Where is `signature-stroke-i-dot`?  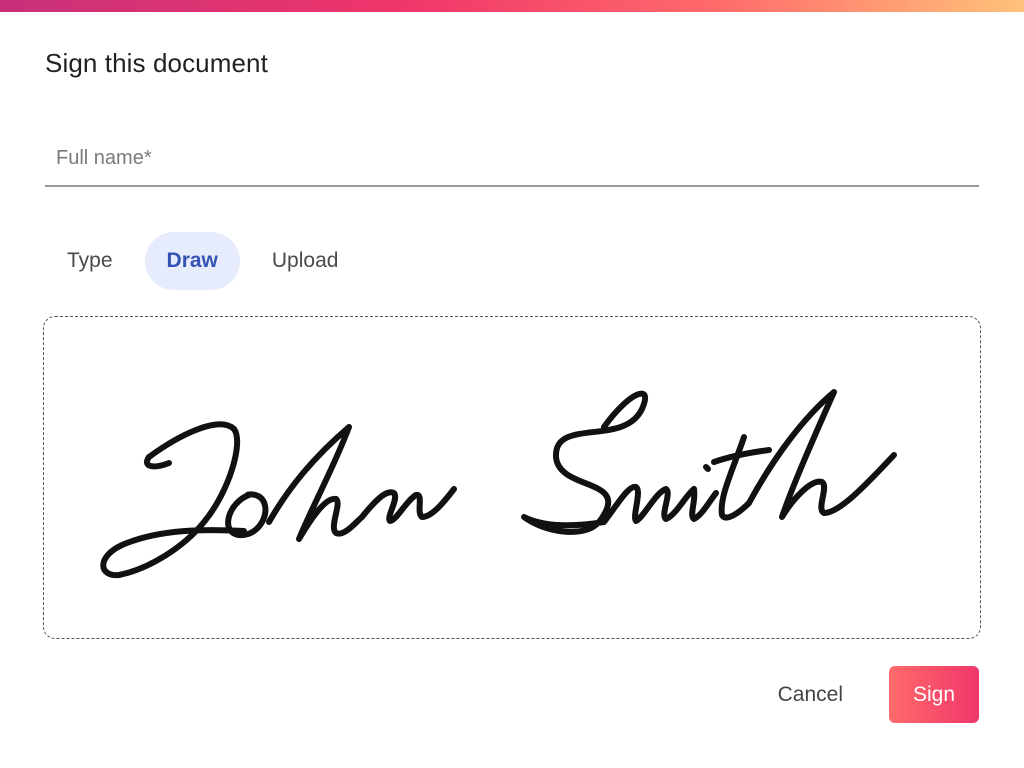 signature-stroke-i-dot is located at coordinates (707, 468).